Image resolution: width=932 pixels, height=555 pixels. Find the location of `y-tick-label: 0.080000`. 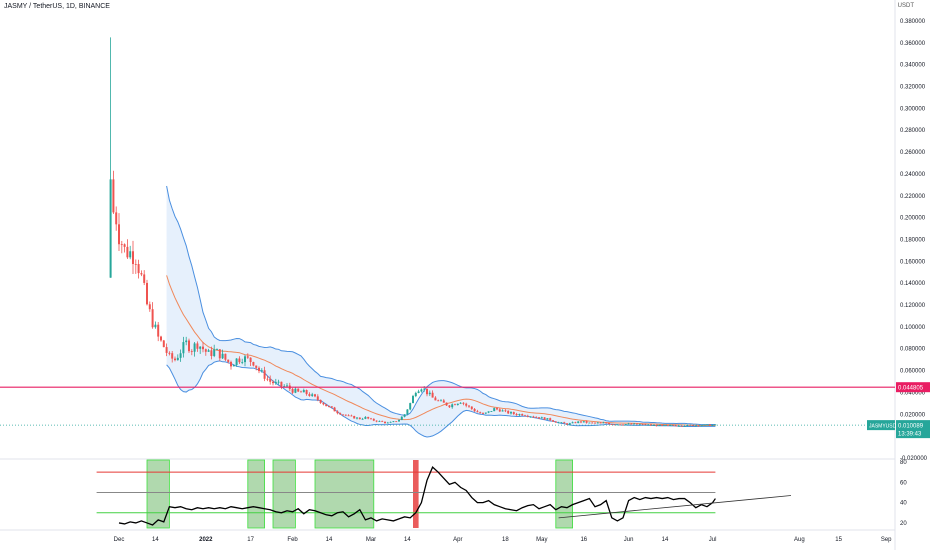

y-tick-label: 0.080000 is located at coordinates (913, 350).